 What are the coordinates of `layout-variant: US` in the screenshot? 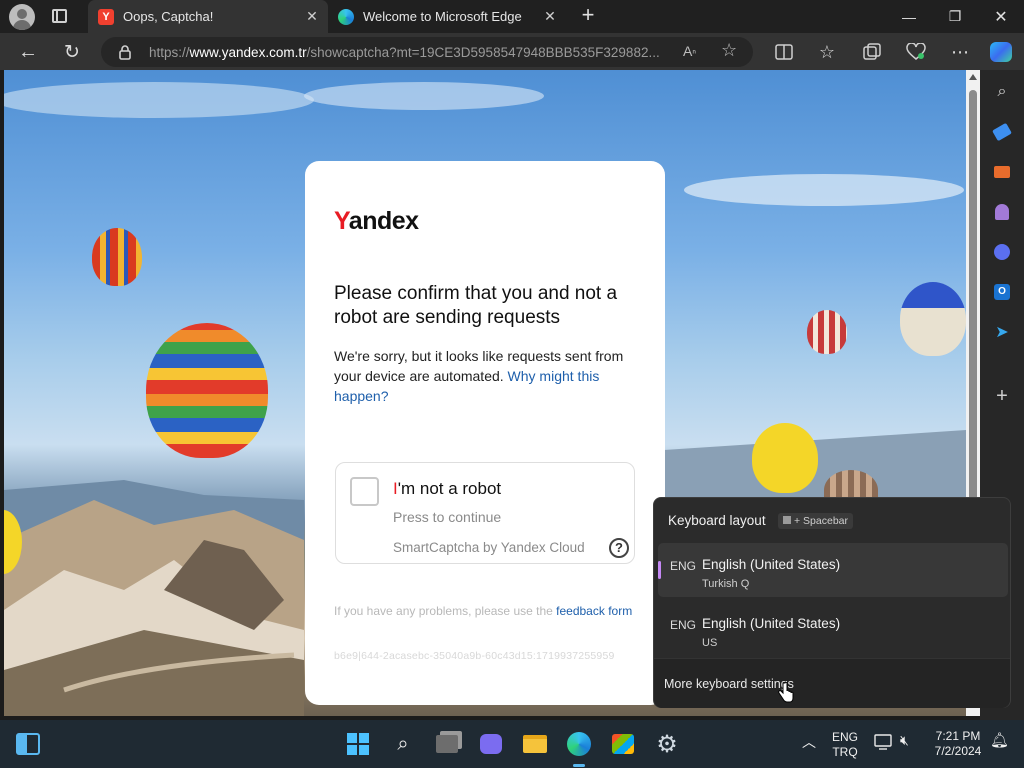 It's located at (710, 643).